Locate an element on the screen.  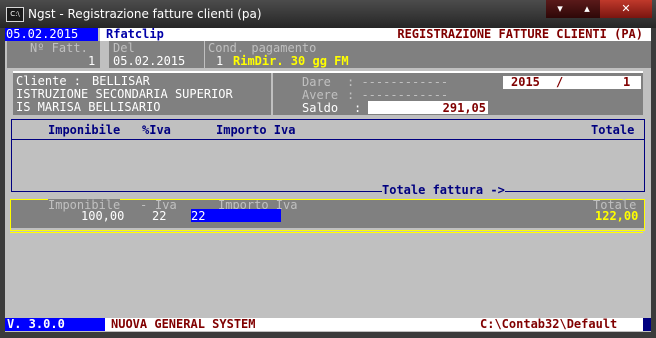
status-version: V. 3.0.0 is located at coordinates (55, 324).